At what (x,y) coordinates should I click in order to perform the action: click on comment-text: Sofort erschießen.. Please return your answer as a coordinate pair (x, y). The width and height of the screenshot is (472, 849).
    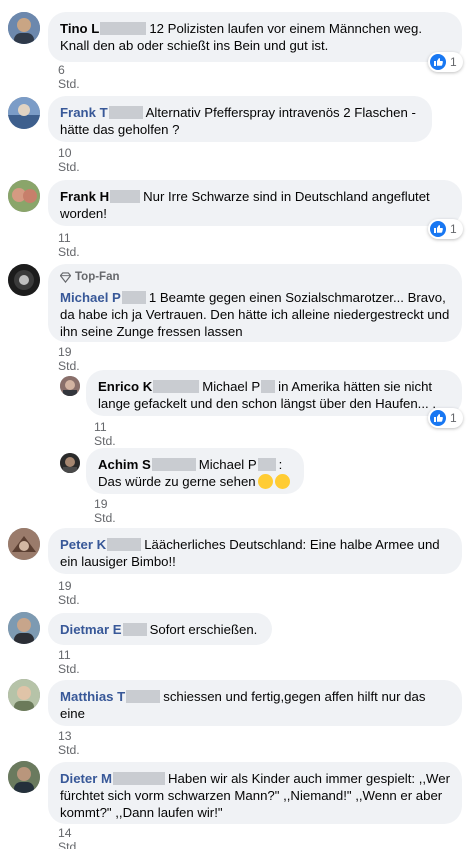
    Looking at the image, I should click on (203, 629).